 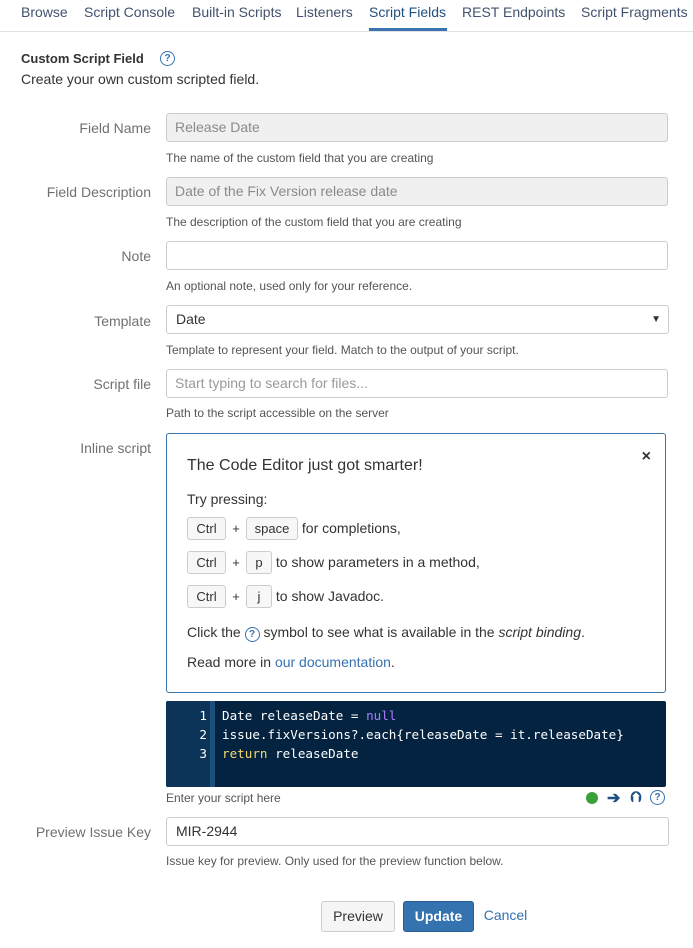 I want to click on editor-hint: Enter your script here, so click(x=223, y=798).